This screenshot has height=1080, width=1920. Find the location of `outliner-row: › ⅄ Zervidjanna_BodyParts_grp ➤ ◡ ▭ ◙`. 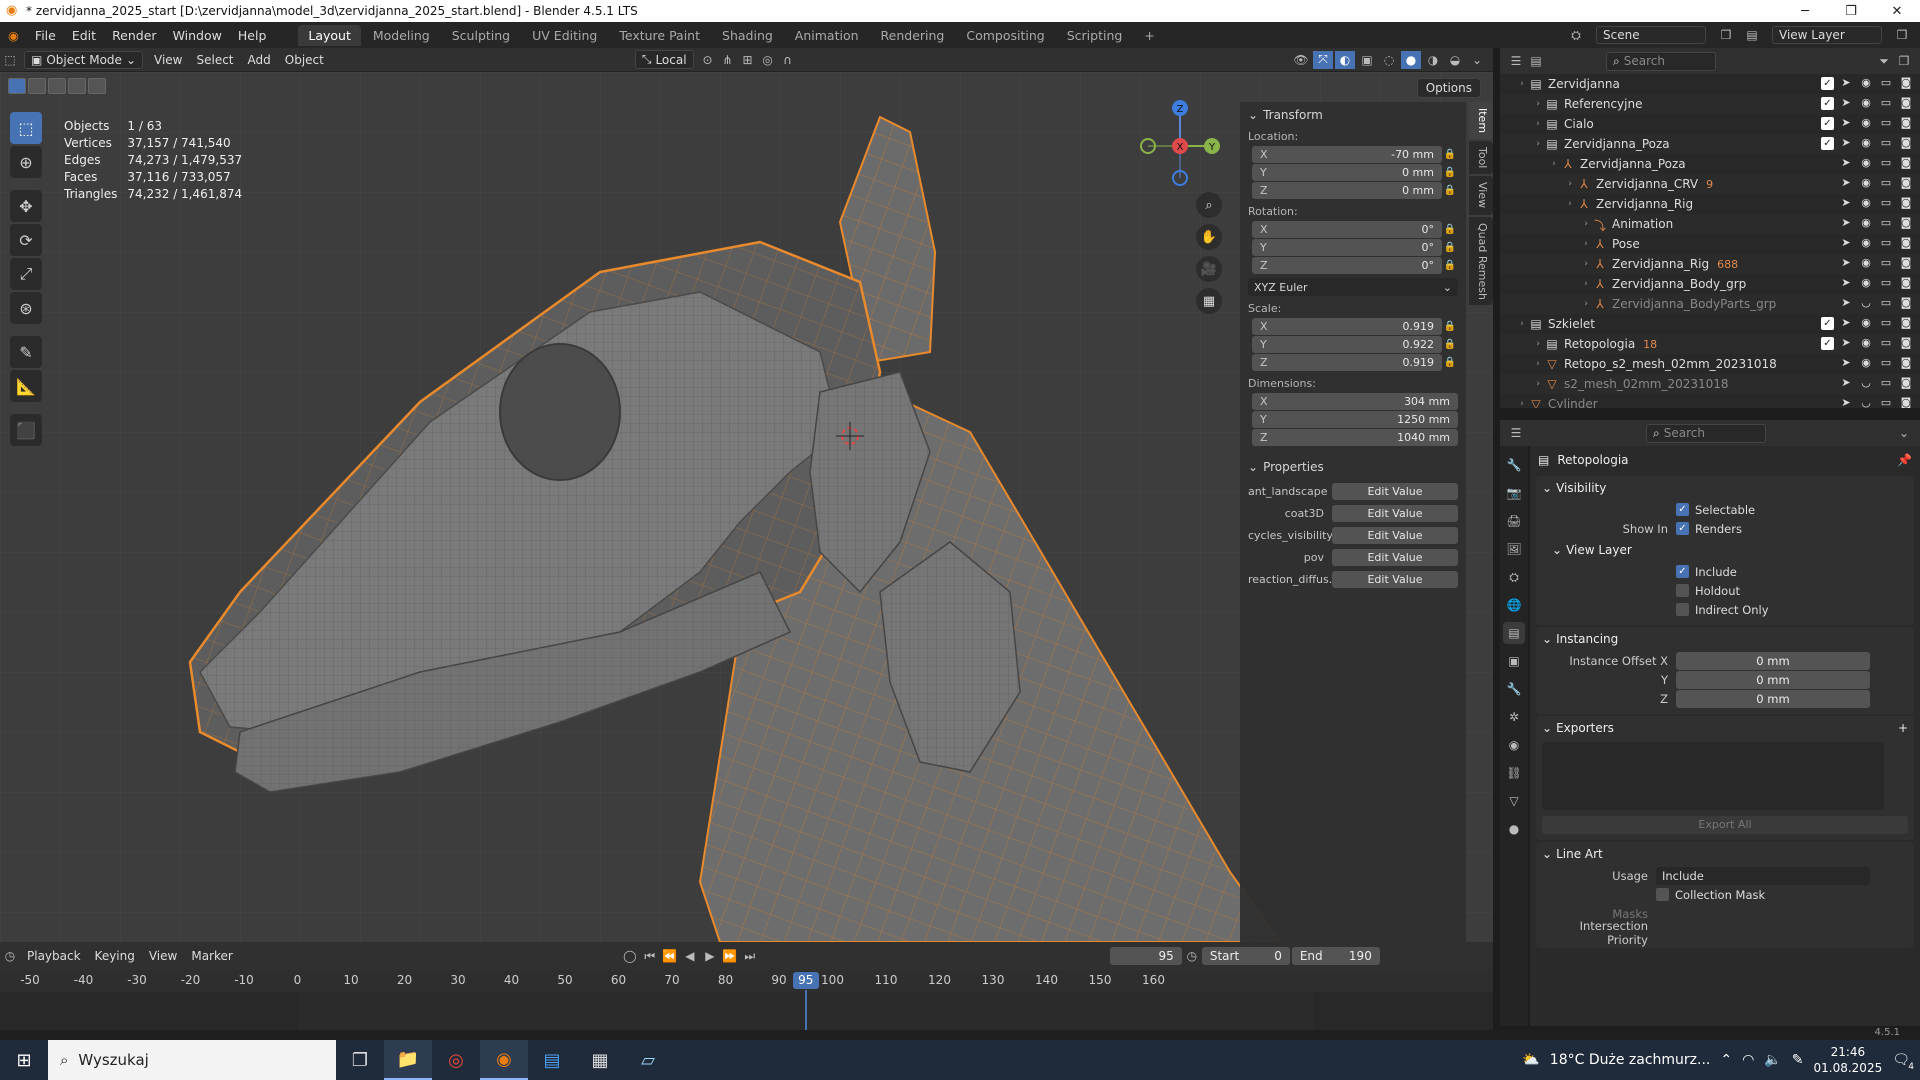

outliner-row: › ⅄ Zervidjanna_BodyParts_grp ➤ ◡ ▭ ◙ is located at coordinates (1710, 304).